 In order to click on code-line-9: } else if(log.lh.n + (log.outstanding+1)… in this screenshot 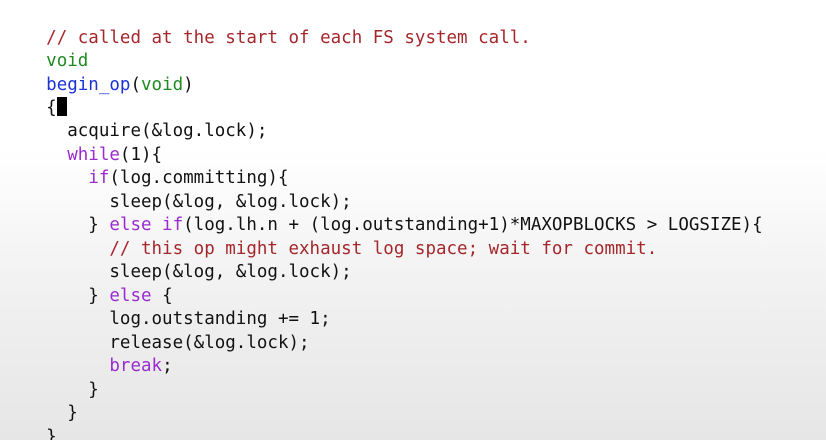, I will do `click(383, 213)`.